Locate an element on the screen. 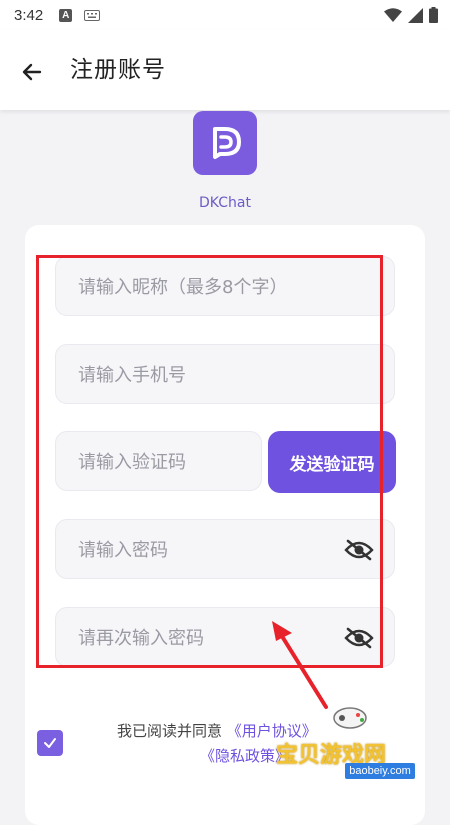 The image size is (450, 825). signal-icon is located at coordinates (415, 15).